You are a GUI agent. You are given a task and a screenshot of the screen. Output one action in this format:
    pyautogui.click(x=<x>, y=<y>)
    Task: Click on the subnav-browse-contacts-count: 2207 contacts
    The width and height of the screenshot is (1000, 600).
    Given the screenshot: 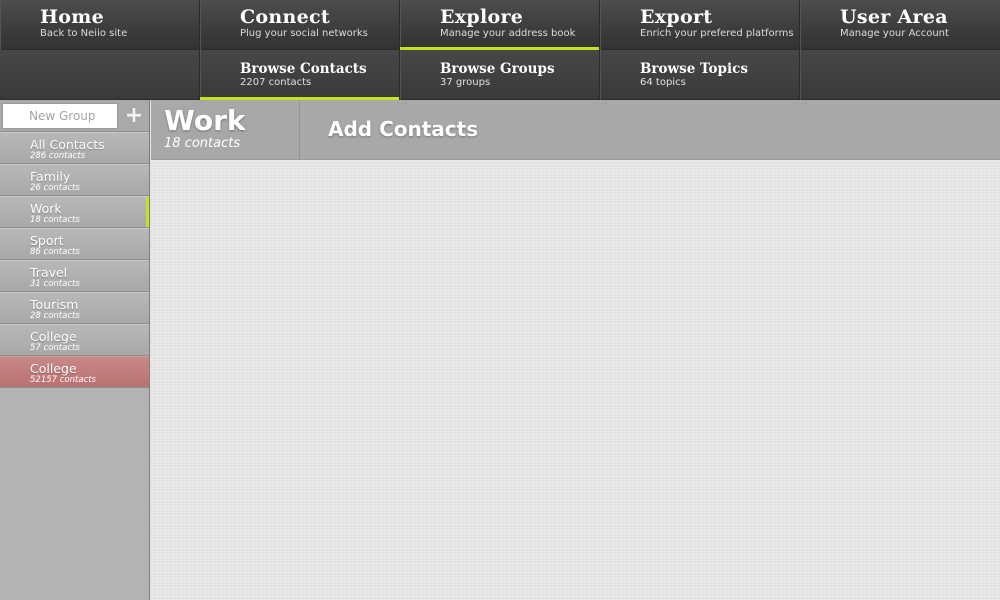 What is the action you would take?
    pyautogui.click(x=276, y=82)
    